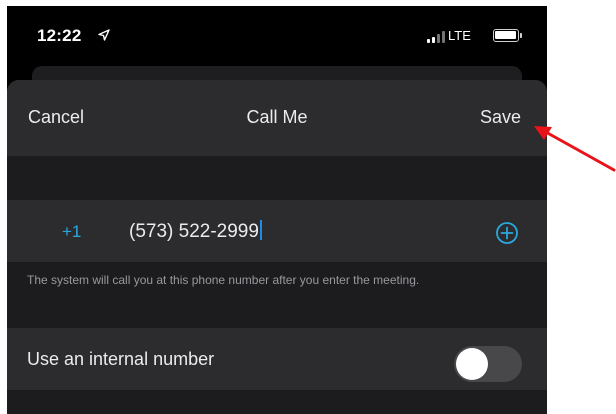 This screenshot has height=414, width=616. Describe the element at coordinates (437, 37) in the screenshot. I see `signal-bars-icon` at that location.